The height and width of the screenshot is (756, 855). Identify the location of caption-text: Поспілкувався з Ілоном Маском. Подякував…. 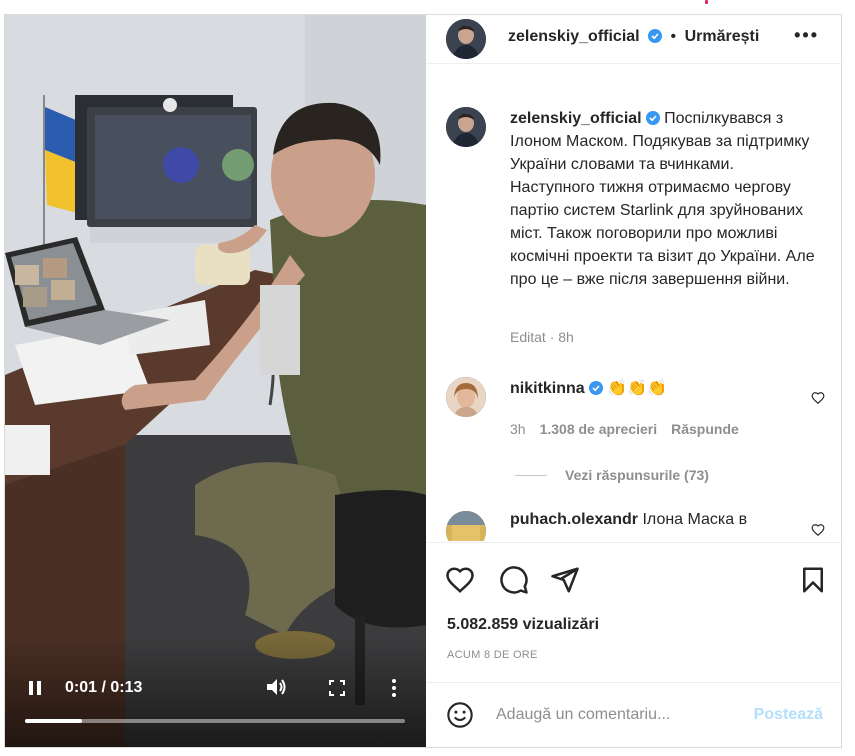
(662, 199).